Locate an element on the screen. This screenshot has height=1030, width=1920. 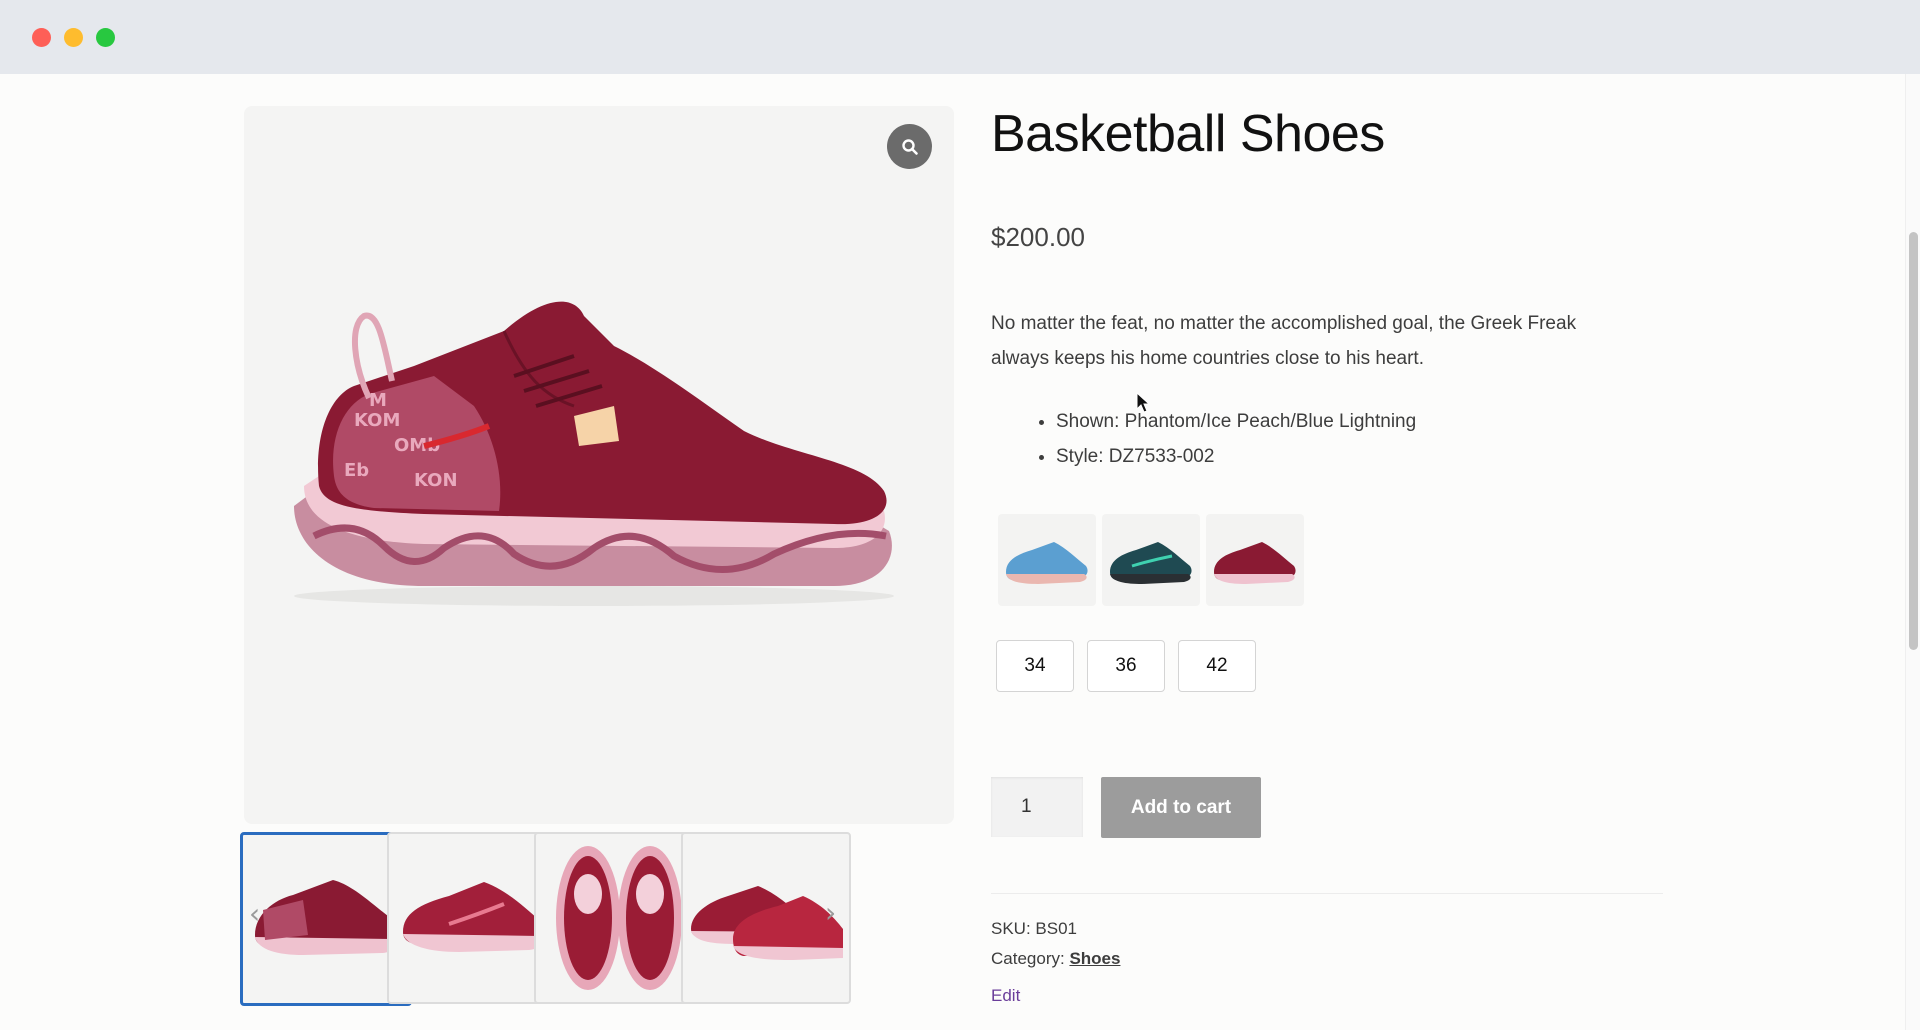
sku-value: BS01 is located at coordinates (1056, 928).